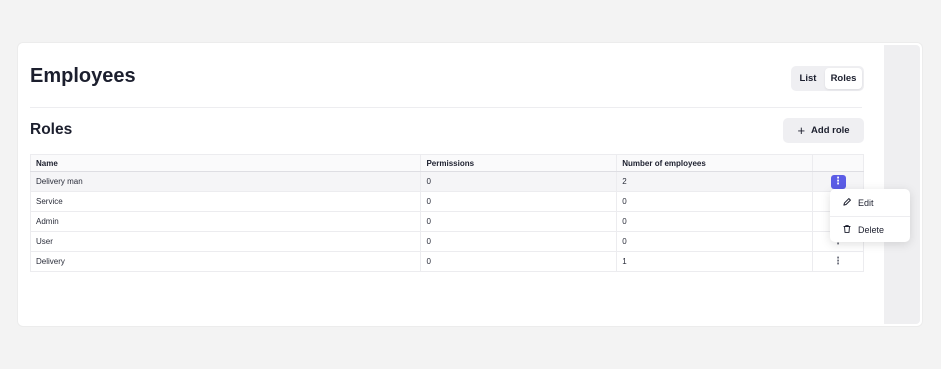 This screenshot has height=369, width=941. What do you see at coordinates (225, 163) in the screenshot?
I see `column-header-name: Name` at bounding box center [225, 163].